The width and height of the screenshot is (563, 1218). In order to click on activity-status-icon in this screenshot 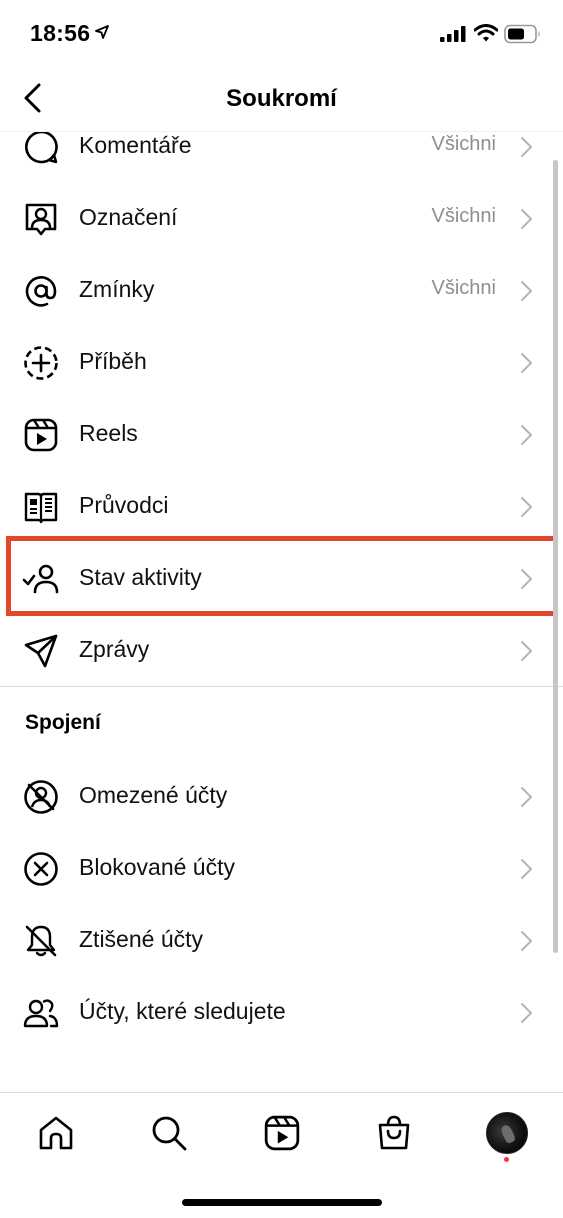, I will do `click(41, 579)`.